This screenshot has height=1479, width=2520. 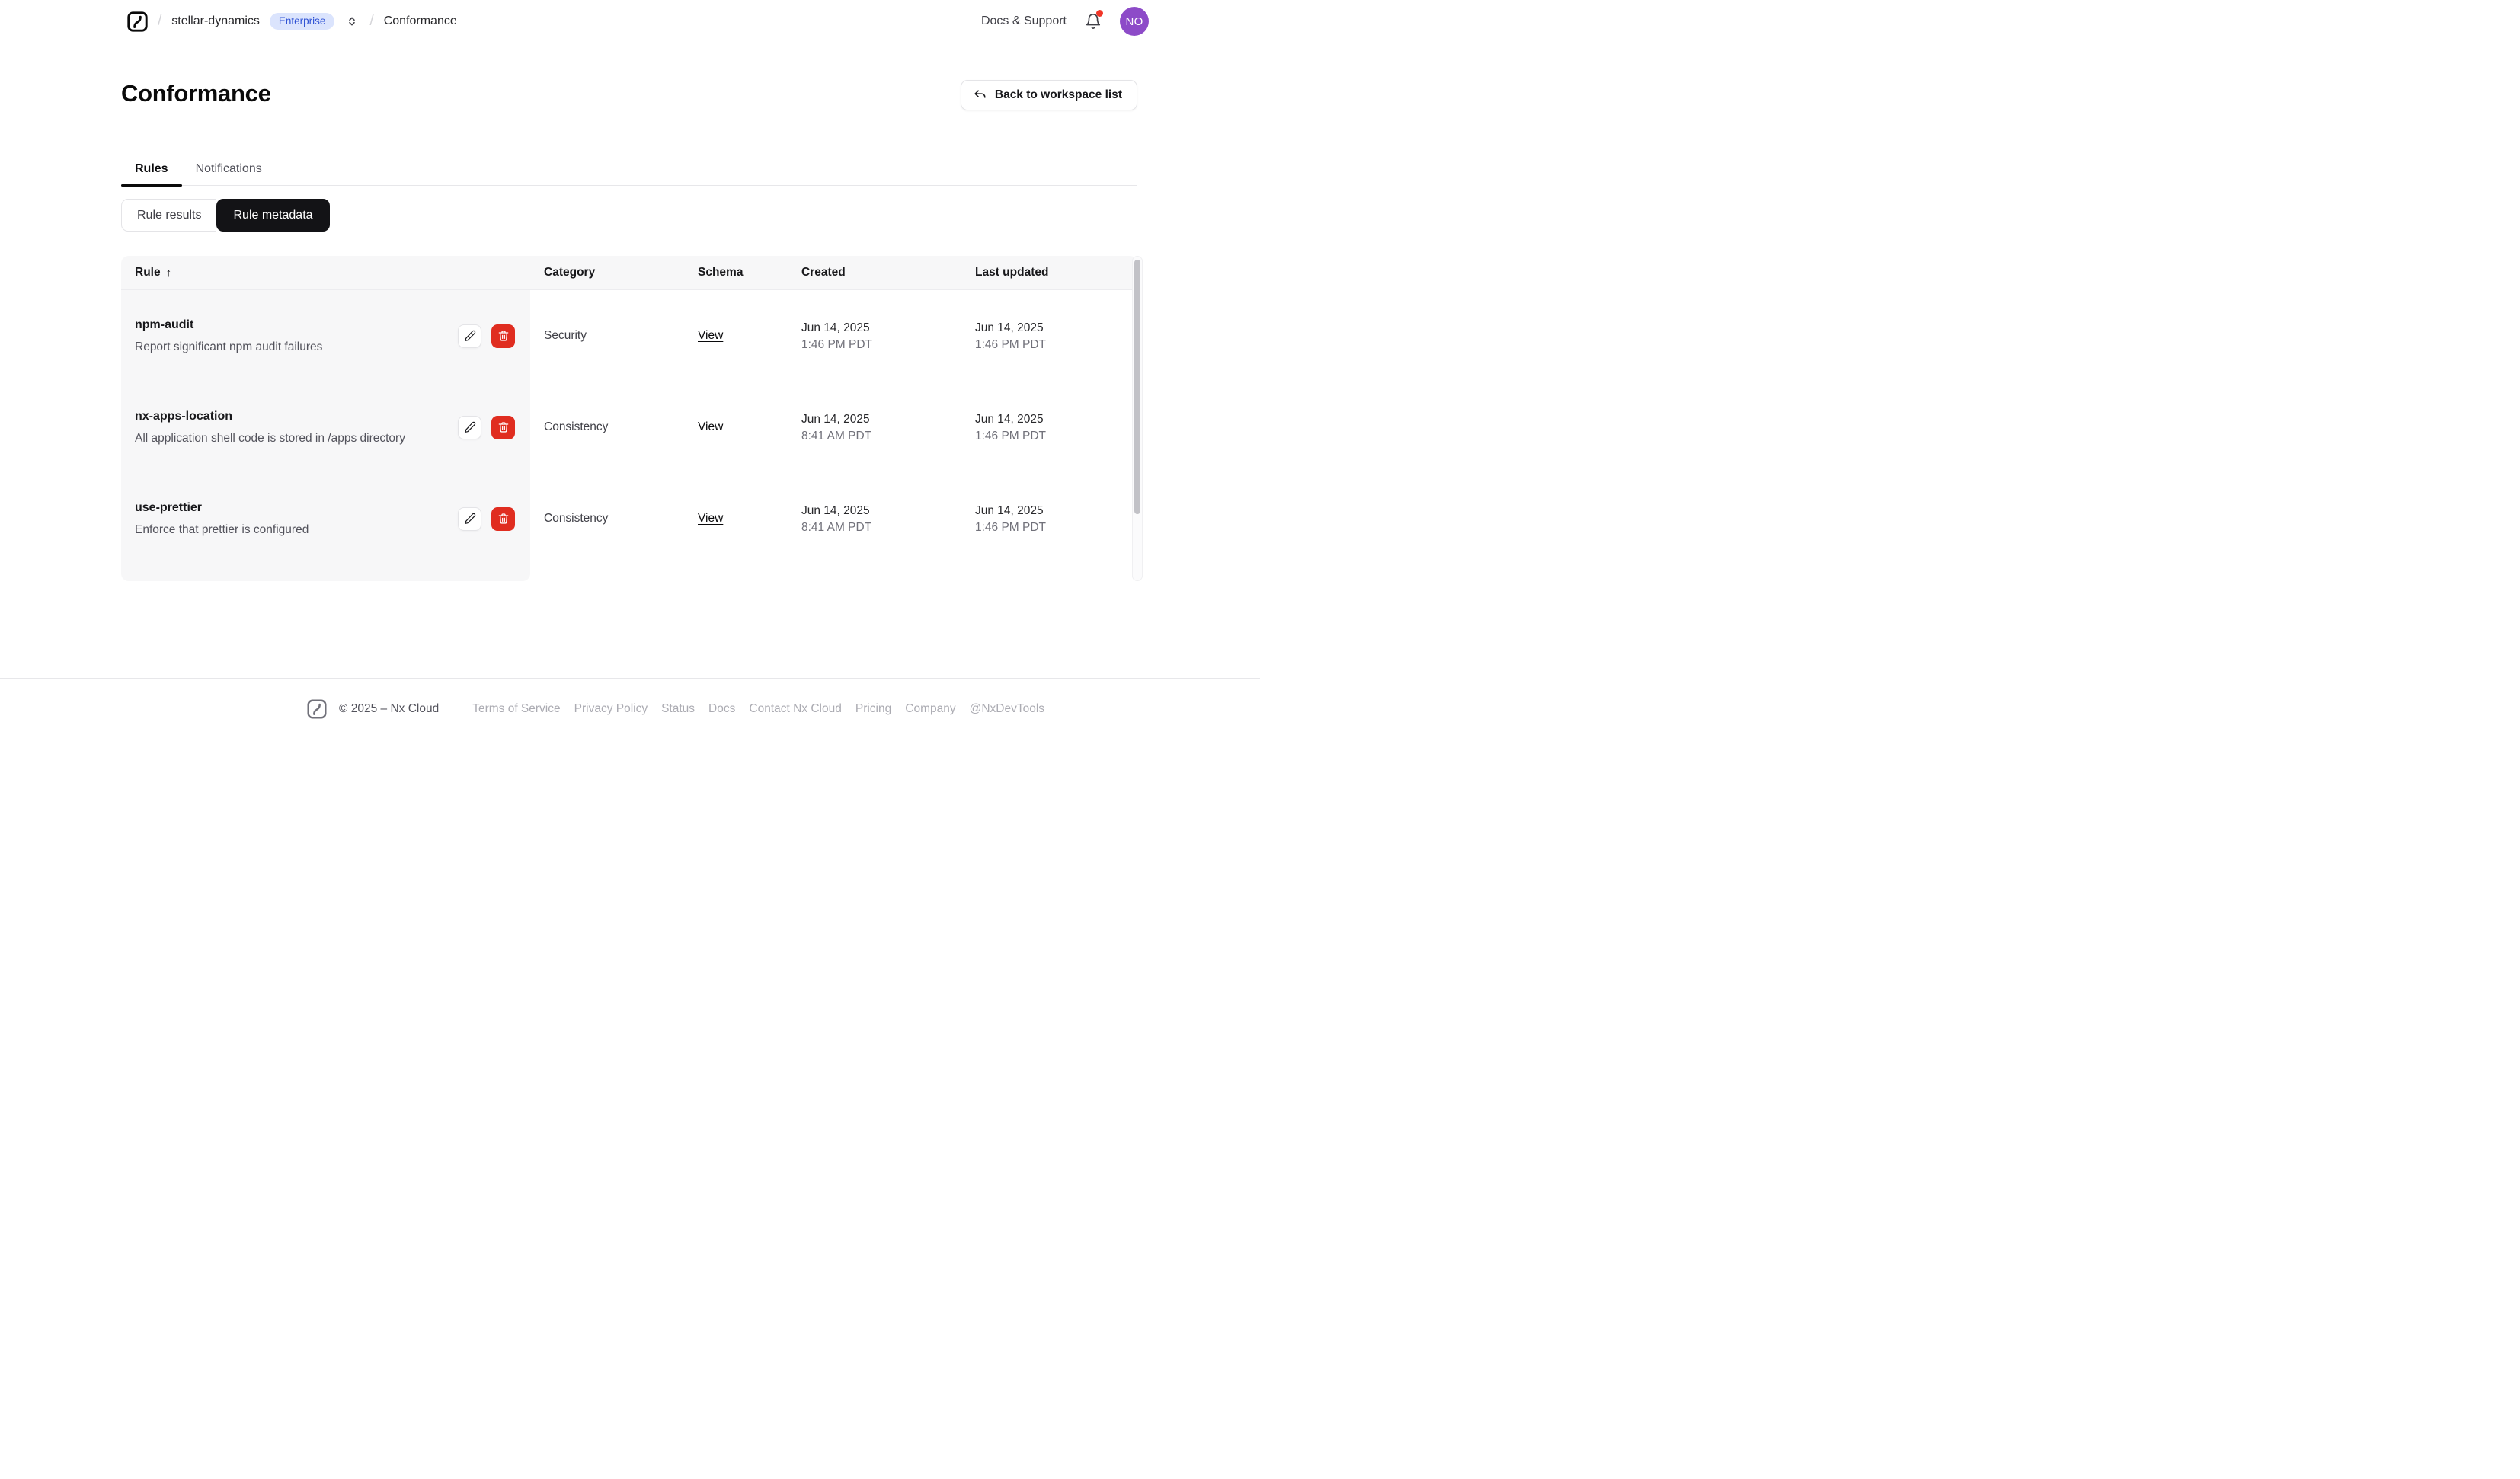 I want to click on rule-name: use-prettier, so click(x=169, y=507).